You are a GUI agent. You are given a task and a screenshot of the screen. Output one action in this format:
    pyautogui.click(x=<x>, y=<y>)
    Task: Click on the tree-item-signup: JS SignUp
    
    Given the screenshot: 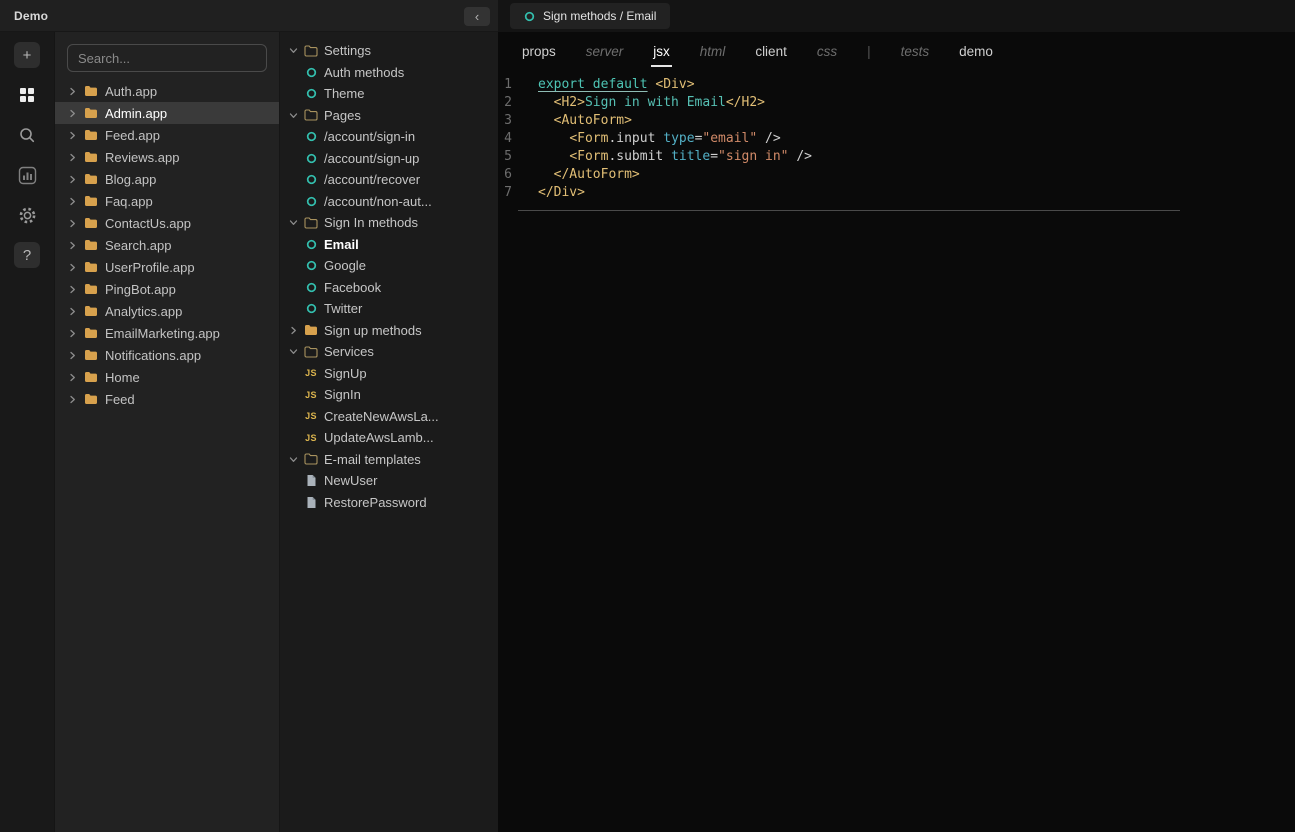 What is the action you would take?
    pyautogui.click(x=389, y=374)
    